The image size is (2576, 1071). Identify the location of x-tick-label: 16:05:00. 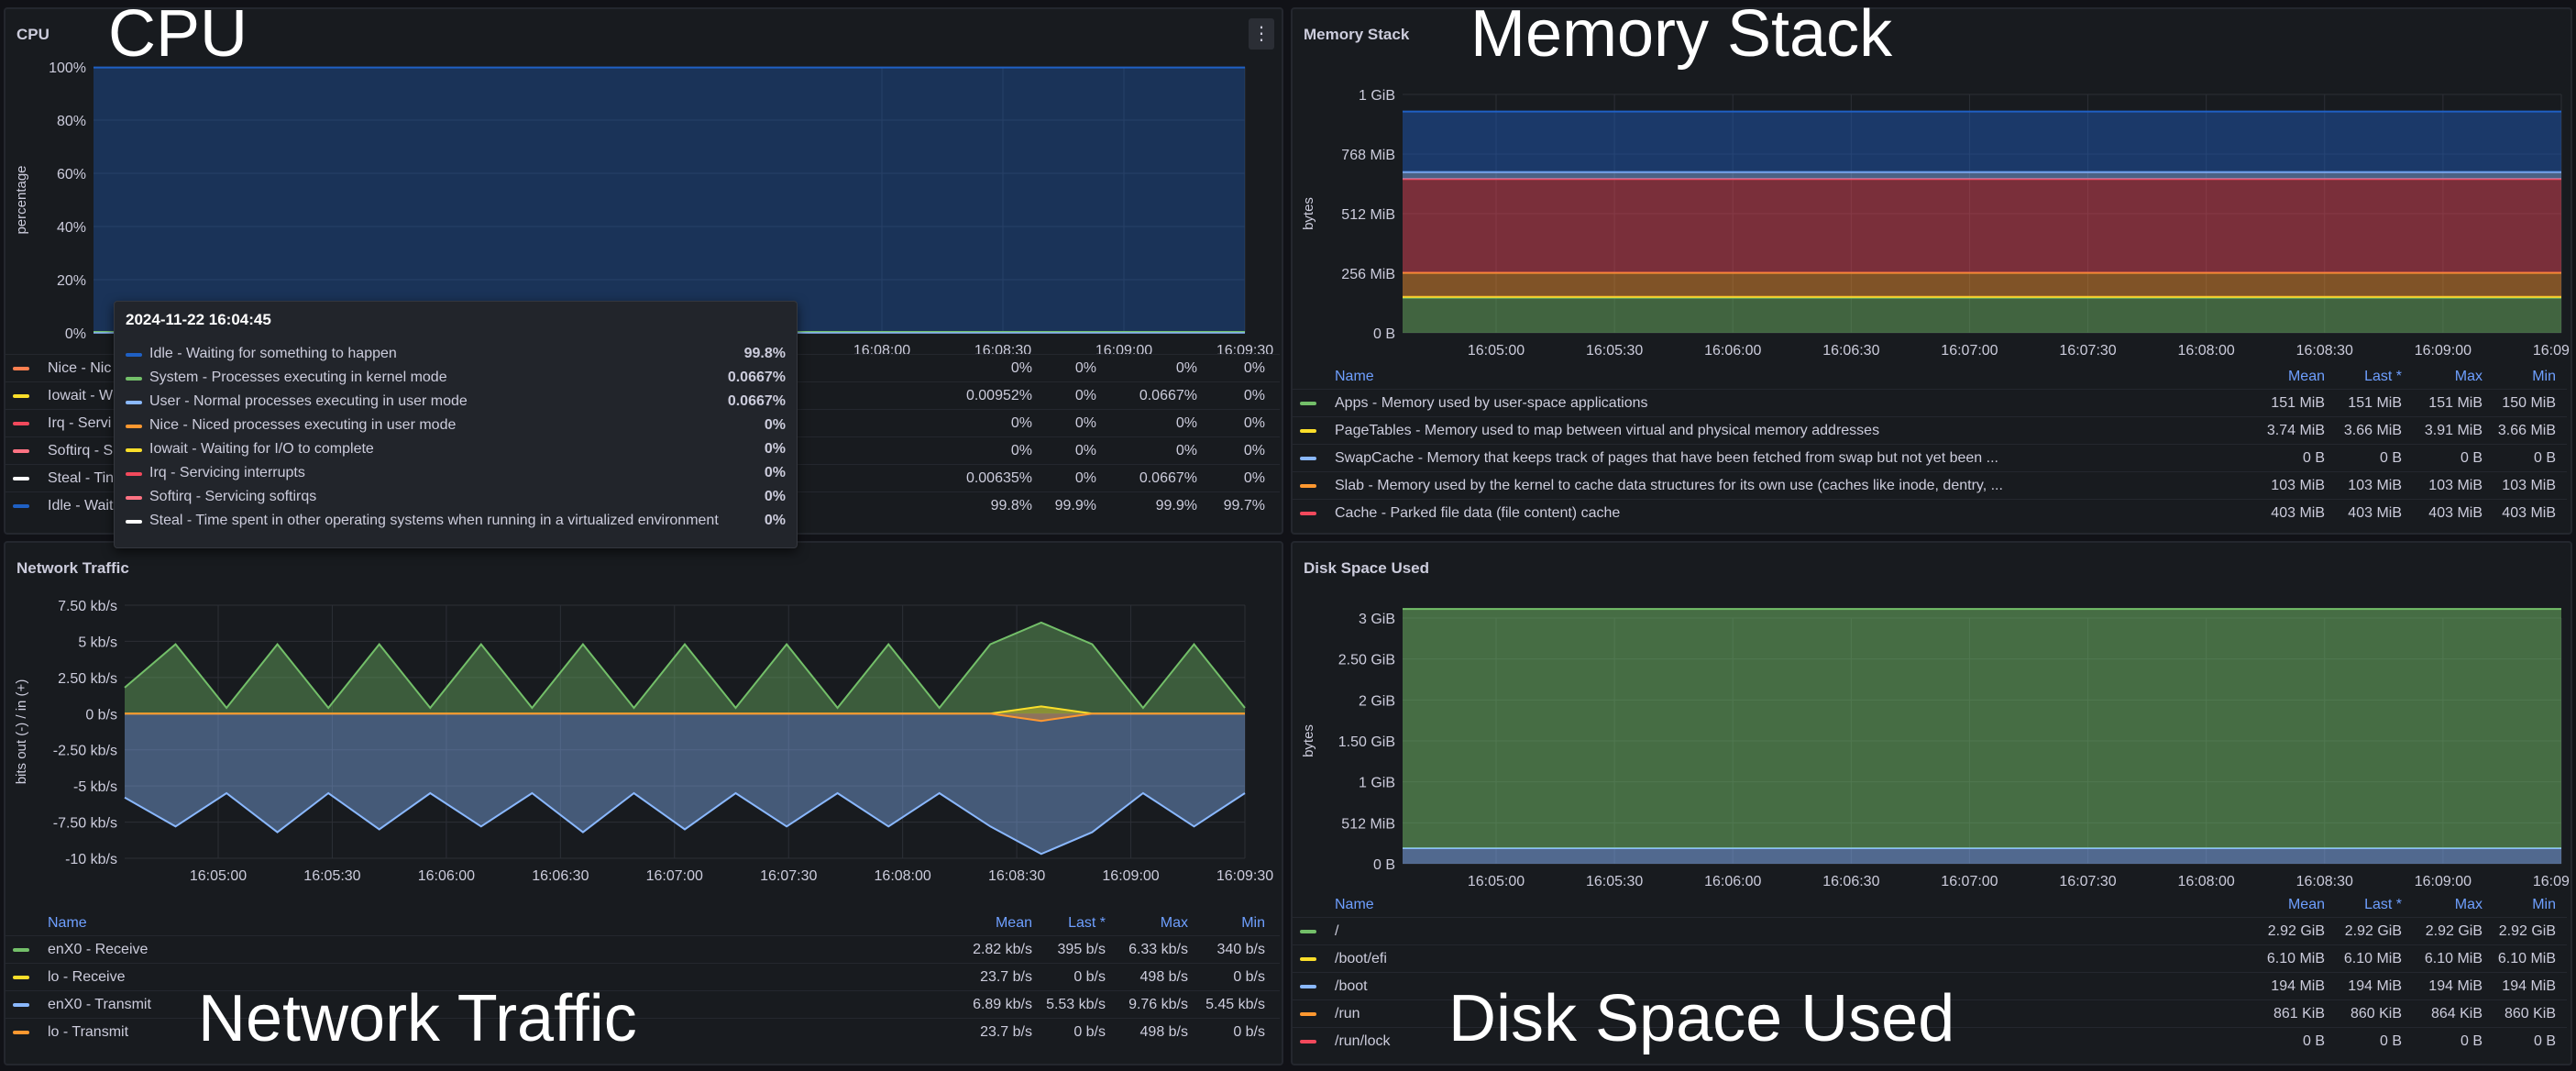
(1496, 881).